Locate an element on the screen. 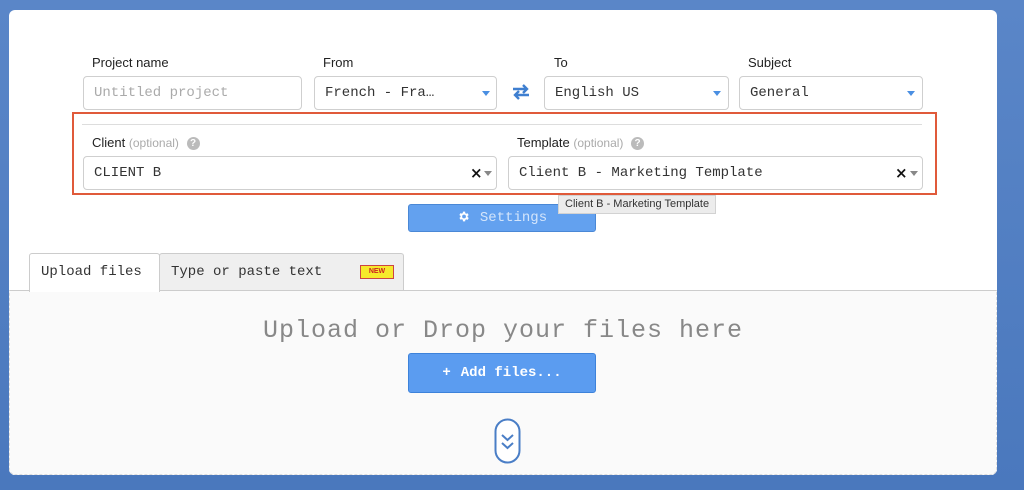 This screenshot has height=490, width=1024. new-badge: NEW is located at coordinates (377, 272).